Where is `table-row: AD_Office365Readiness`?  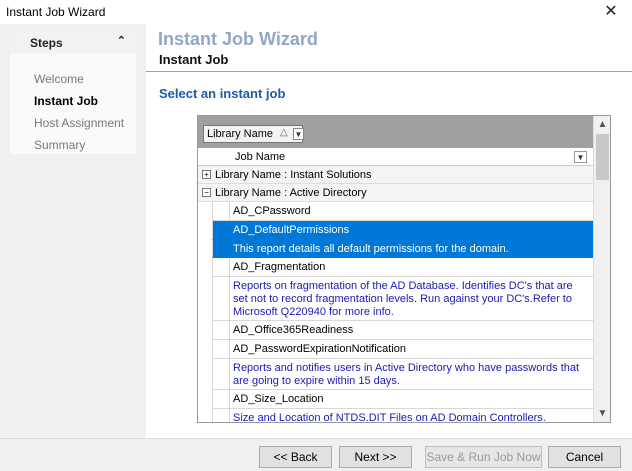 table-row: AD_Office365Readiness is located at coordinates (402, 330).